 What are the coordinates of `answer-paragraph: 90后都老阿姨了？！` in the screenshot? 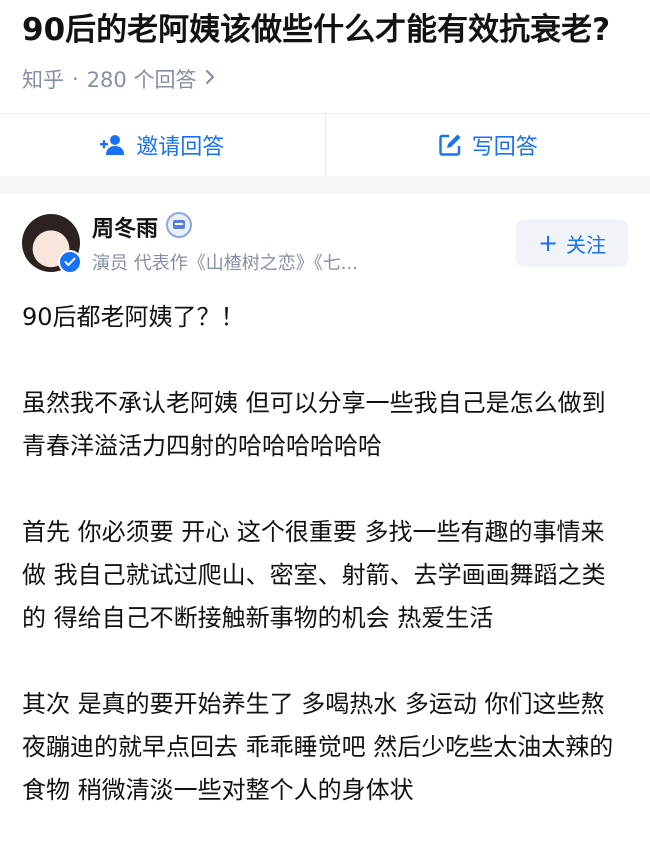 It's located at (133, 317).